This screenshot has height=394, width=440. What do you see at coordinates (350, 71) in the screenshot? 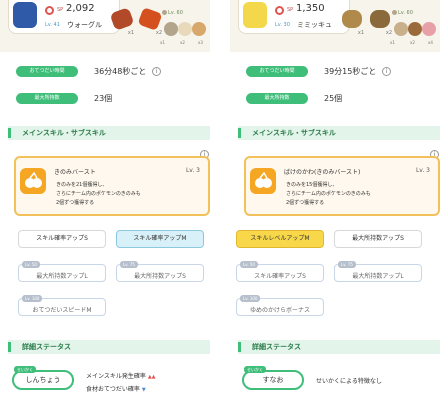
I see `help-time-value: 39分15秒ごと` at bounding box center [350, 71].